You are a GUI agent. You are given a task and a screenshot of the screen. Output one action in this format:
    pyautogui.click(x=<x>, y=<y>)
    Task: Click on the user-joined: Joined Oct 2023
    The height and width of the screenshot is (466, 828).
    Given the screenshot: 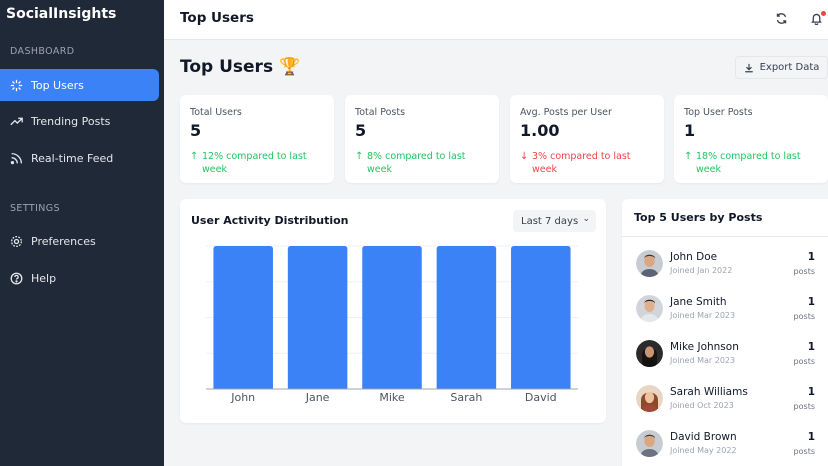 What is the action you would take?
    pyautogui.click(x=702, y=405)
    